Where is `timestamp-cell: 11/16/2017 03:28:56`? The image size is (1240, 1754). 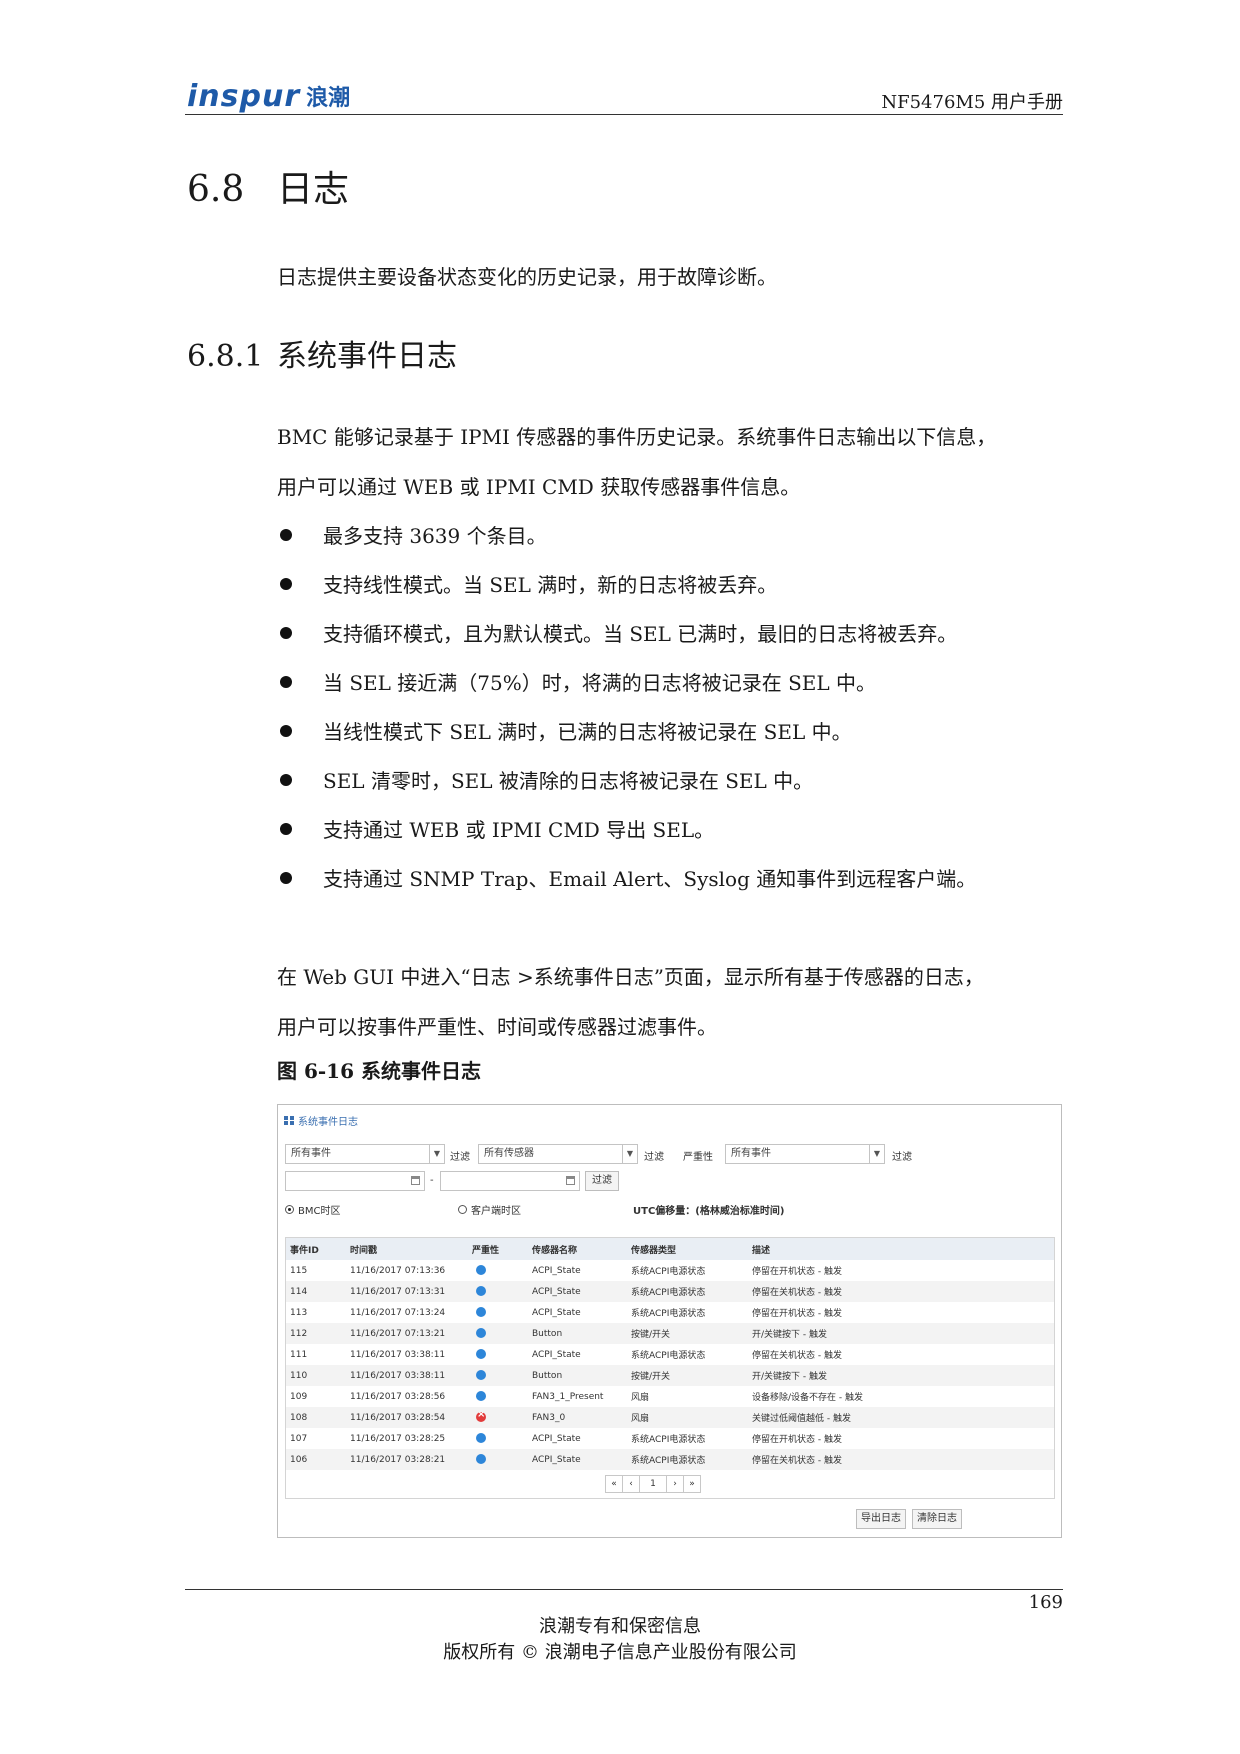 timestamp-cell: 11/16/2017 03:28:56 is located at coordinates (398, 1396).